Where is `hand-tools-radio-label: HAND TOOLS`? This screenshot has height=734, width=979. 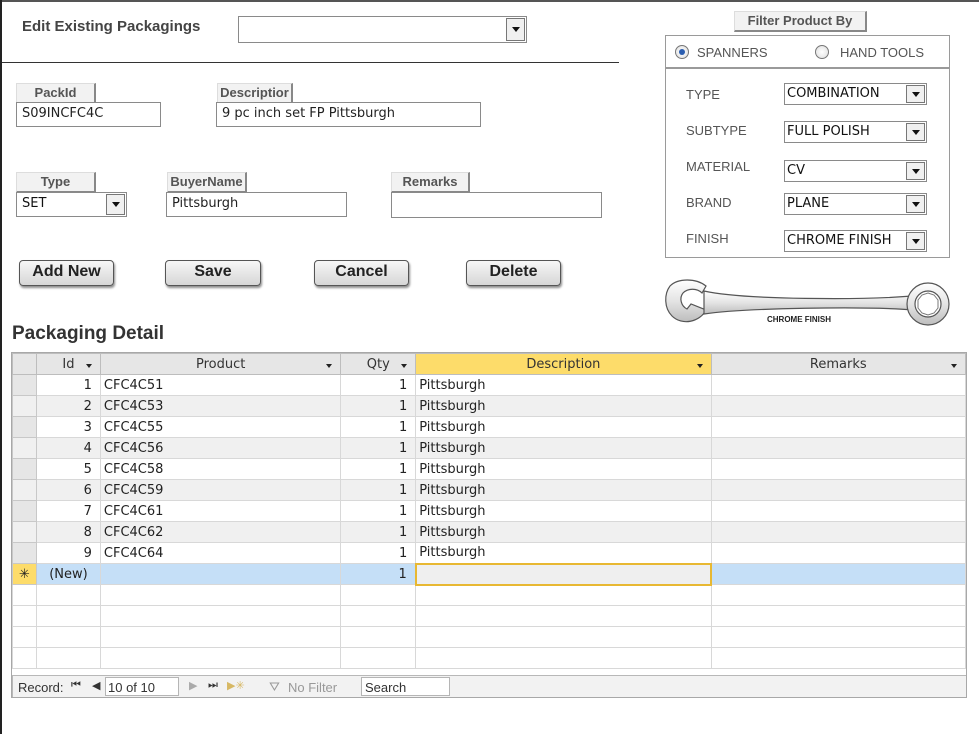 hand-tools-radio-label: HAND TOOLS is located at coordinates (882, 52).